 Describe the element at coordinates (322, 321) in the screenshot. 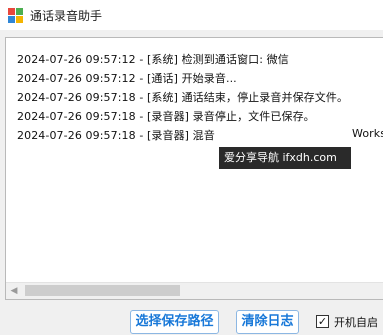

I see `autostart-checkbox: ✓` at that location.